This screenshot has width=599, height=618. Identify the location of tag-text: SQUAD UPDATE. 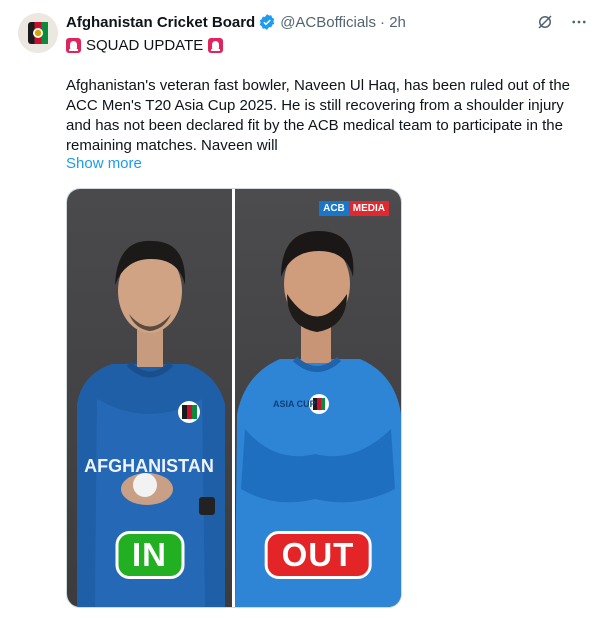
(145, 45).